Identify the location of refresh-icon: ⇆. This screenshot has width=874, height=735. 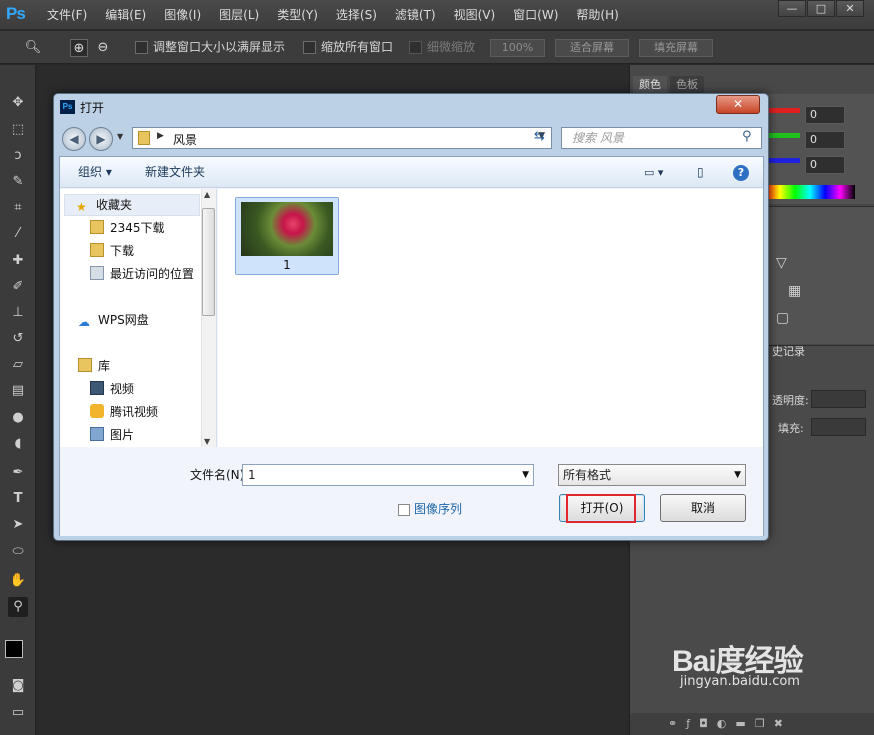
(542, 139).